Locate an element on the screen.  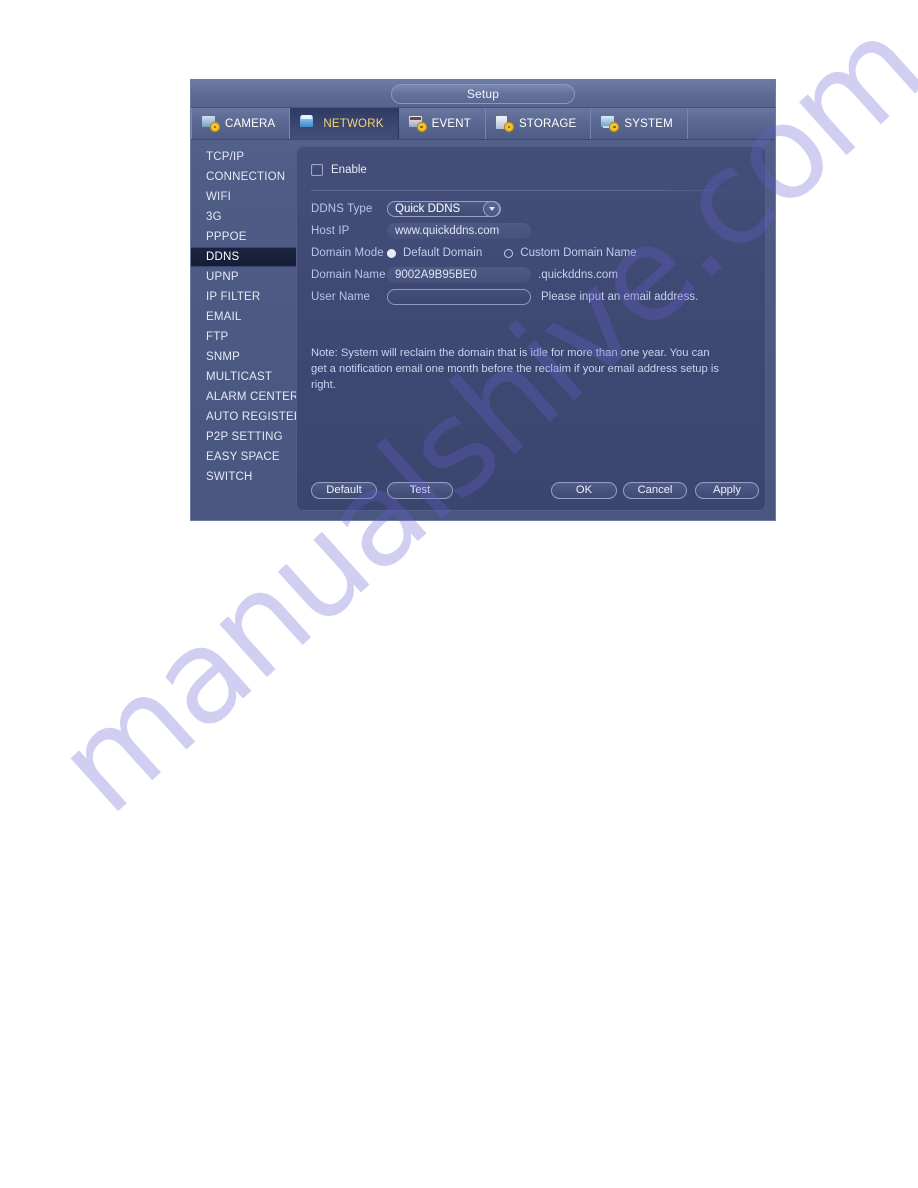
apply-button: Apply is located at coordinates (727, 490).